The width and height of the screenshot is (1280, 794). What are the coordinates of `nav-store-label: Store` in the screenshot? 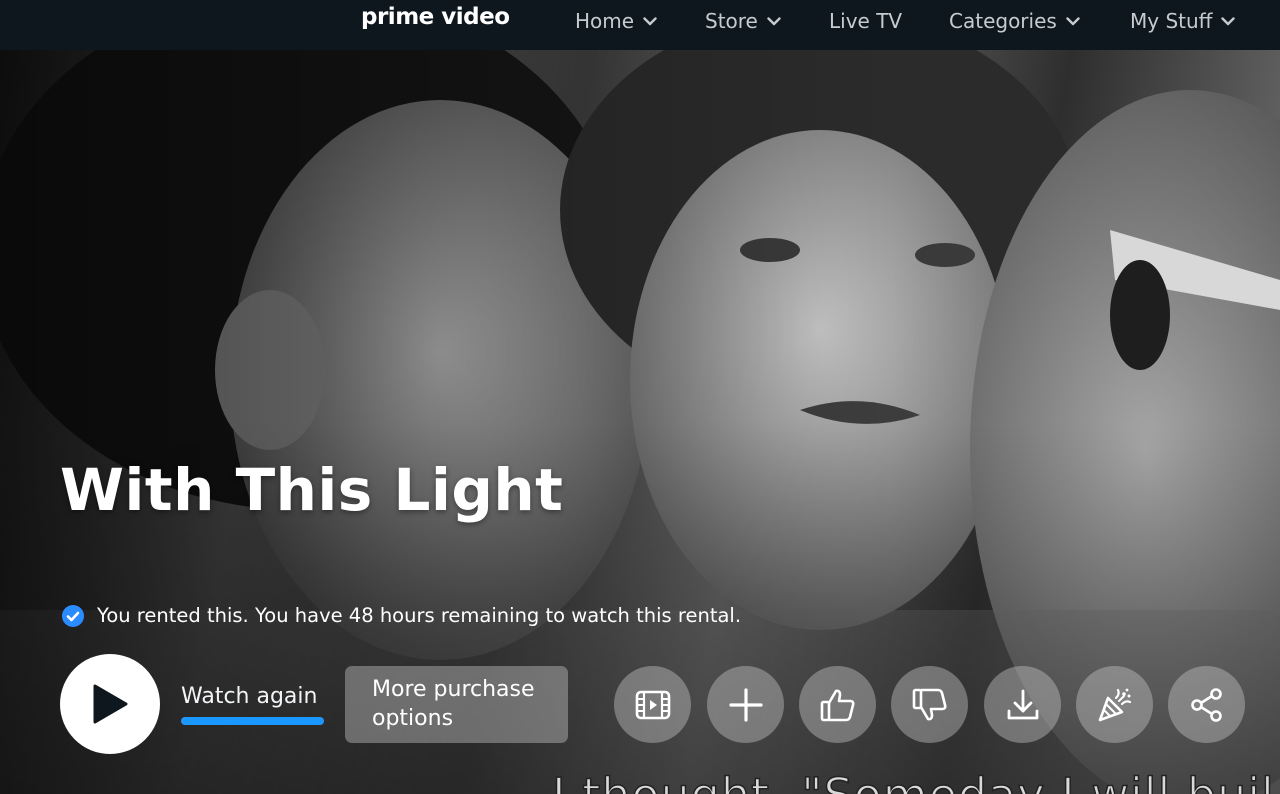 It's located at (731, 21).